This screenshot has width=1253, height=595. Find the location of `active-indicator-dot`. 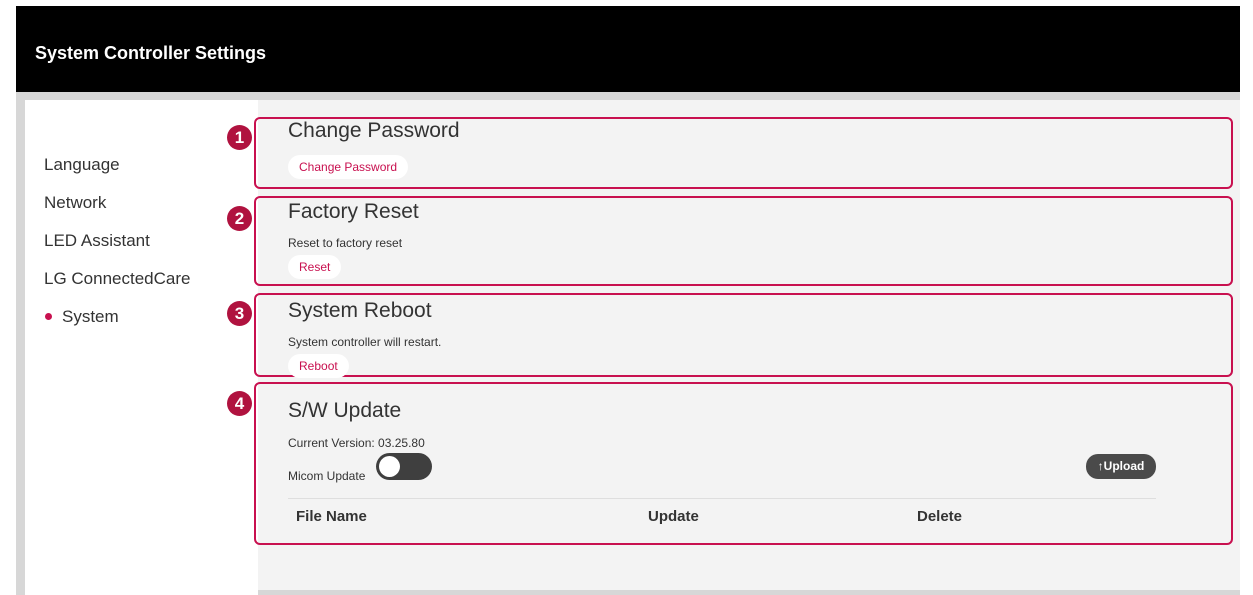

active-indicator-dot is located at coordinates (48, 316).